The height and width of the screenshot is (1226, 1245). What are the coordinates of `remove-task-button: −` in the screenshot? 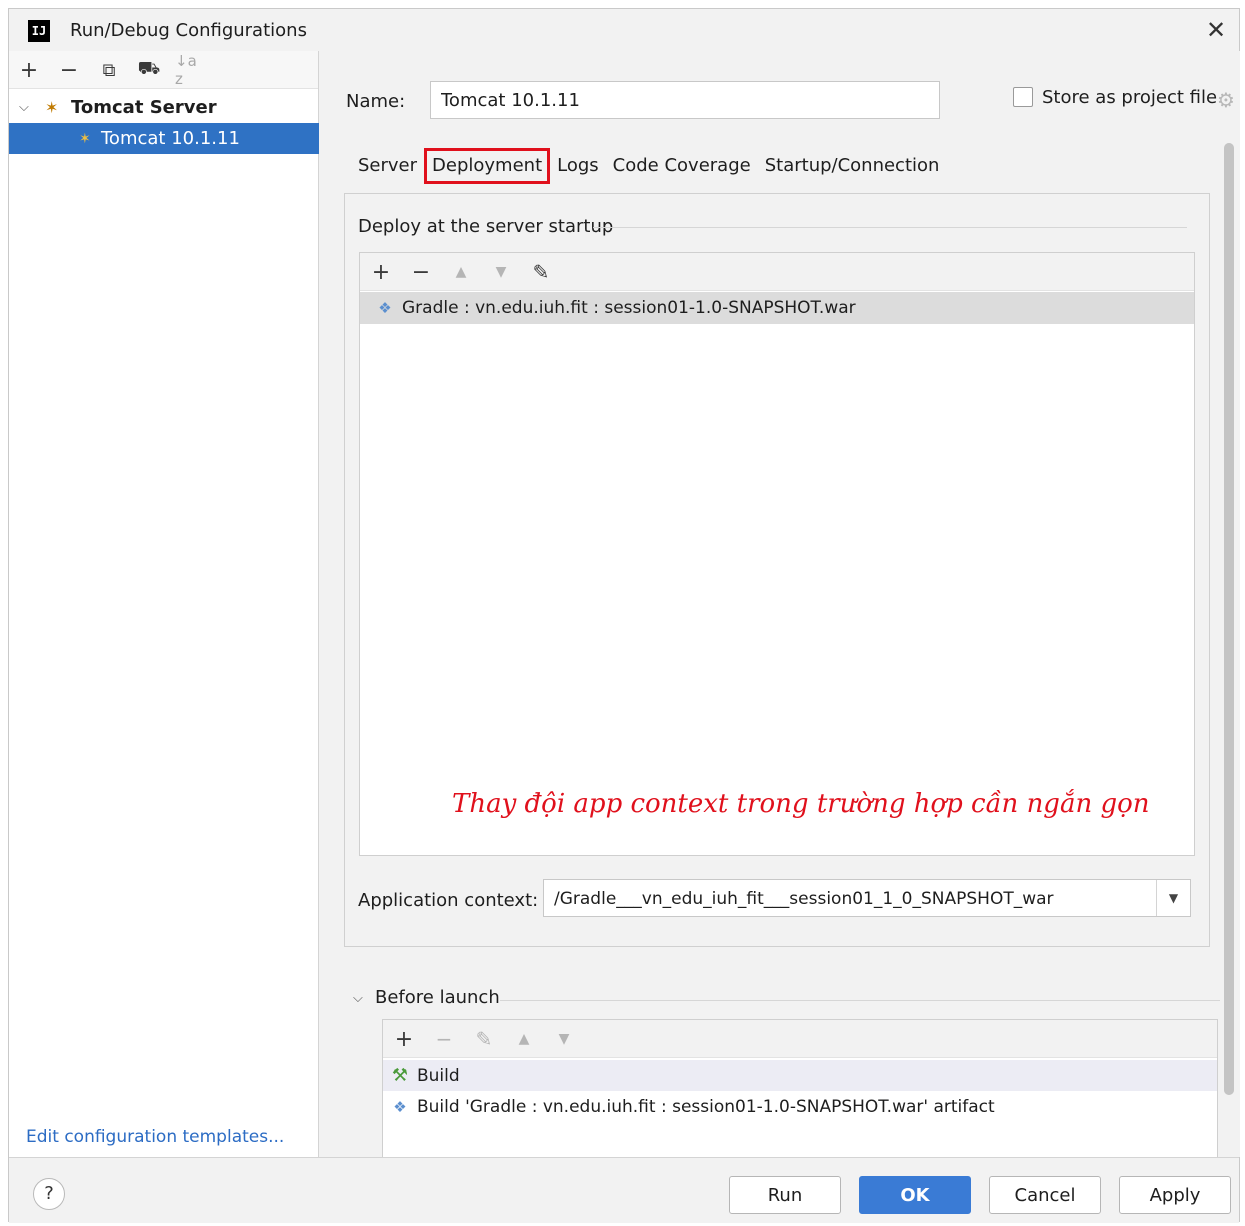 It's located at (444, 1039).